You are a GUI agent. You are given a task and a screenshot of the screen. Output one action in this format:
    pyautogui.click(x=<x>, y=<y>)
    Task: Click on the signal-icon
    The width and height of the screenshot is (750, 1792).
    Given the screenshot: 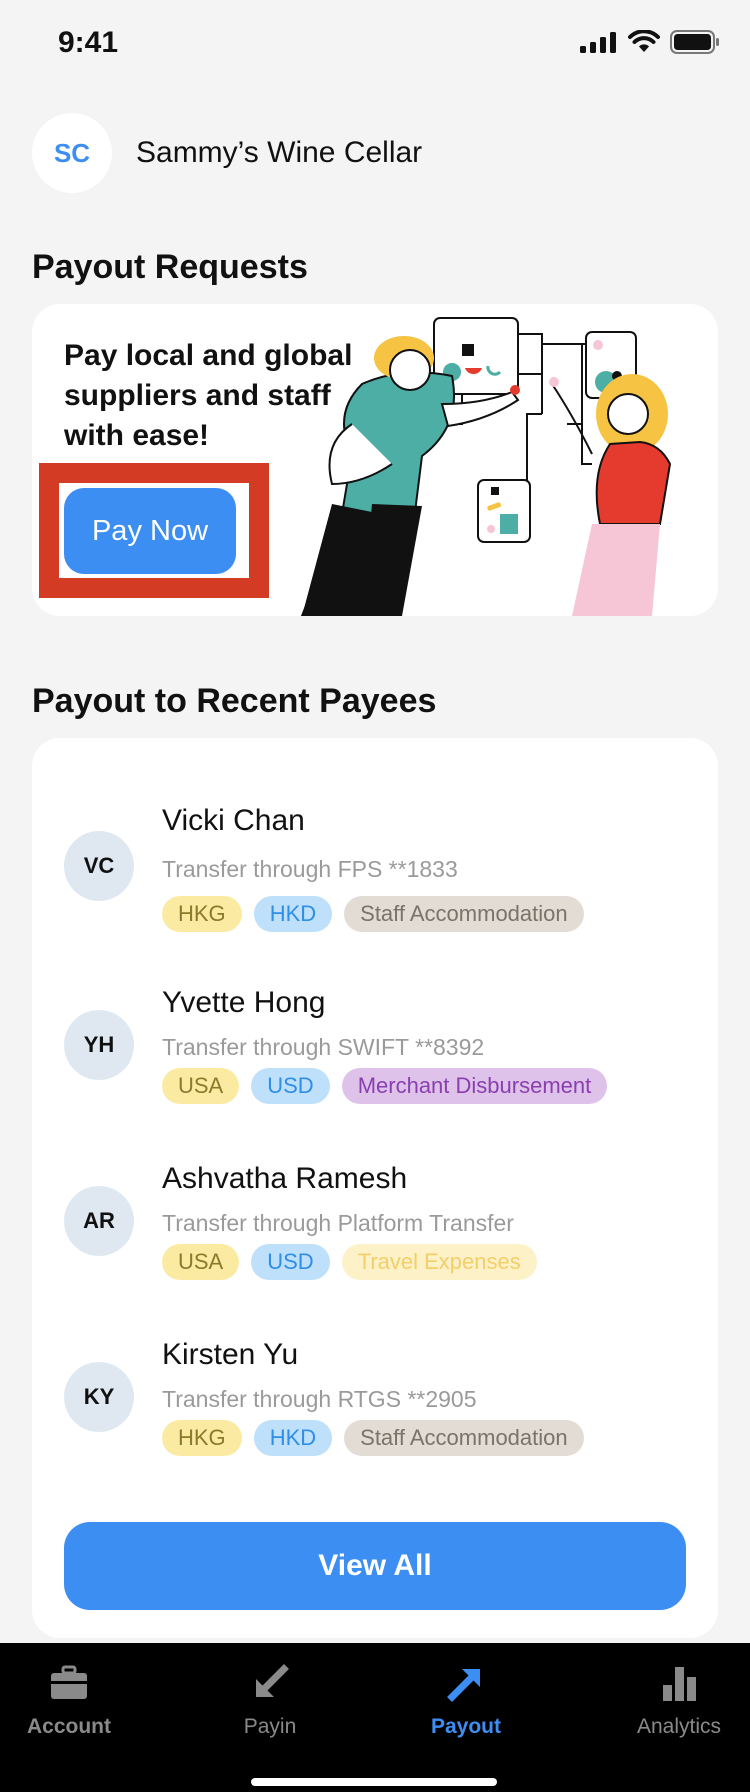 What is the action you would take?
    pyautogui.click(x=598, y=42)
    